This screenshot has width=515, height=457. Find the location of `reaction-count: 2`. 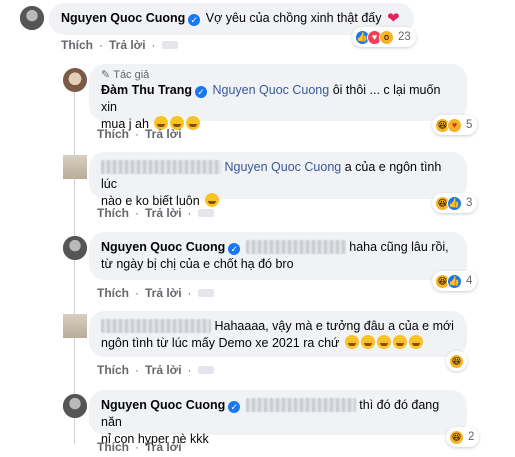

reaction-count: 2 is located at coordinates (471, 437).